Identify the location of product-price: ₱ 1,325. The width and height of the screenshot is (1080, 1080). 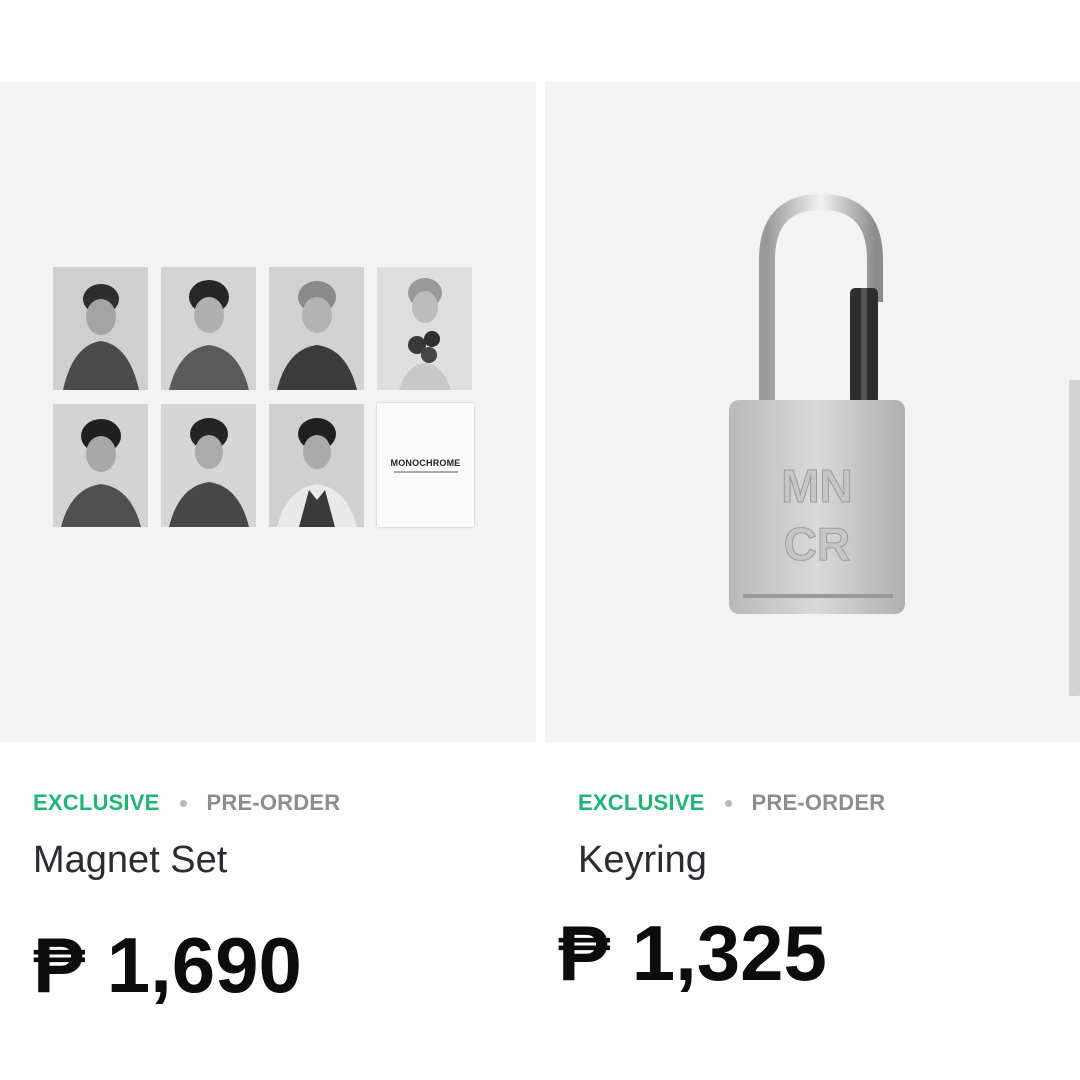
(692, 953).